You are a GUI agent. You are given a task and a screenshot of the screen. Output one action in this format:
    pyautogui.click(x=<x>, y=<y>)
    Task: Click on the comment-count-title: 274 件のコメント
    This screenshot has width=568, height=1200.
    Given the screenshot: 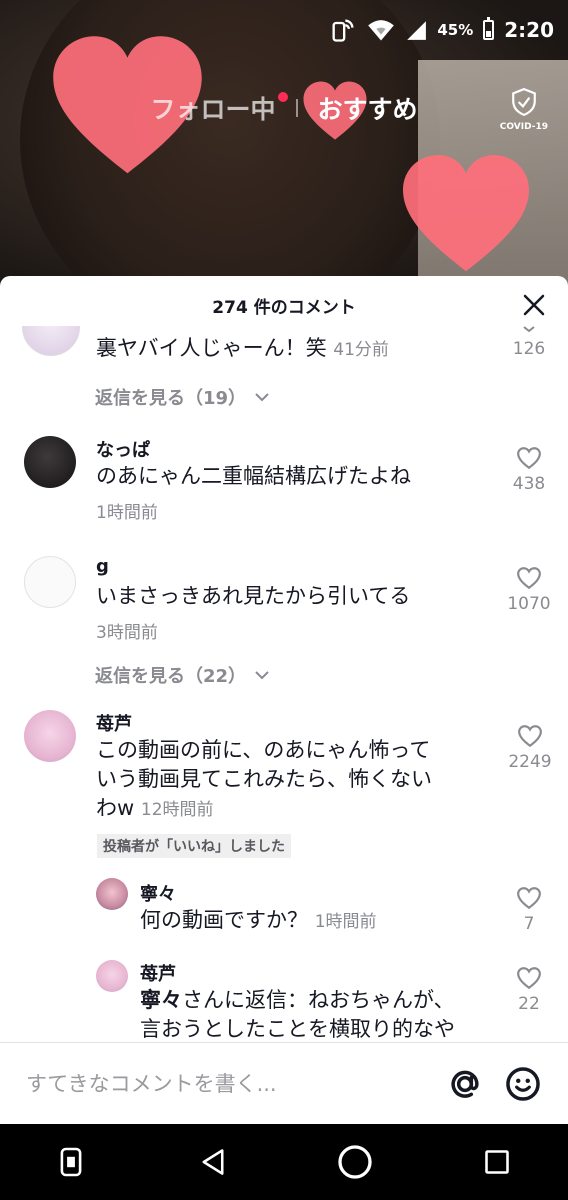 What is the action you would take?
    pyautogui.click(x=284, y=307)
    